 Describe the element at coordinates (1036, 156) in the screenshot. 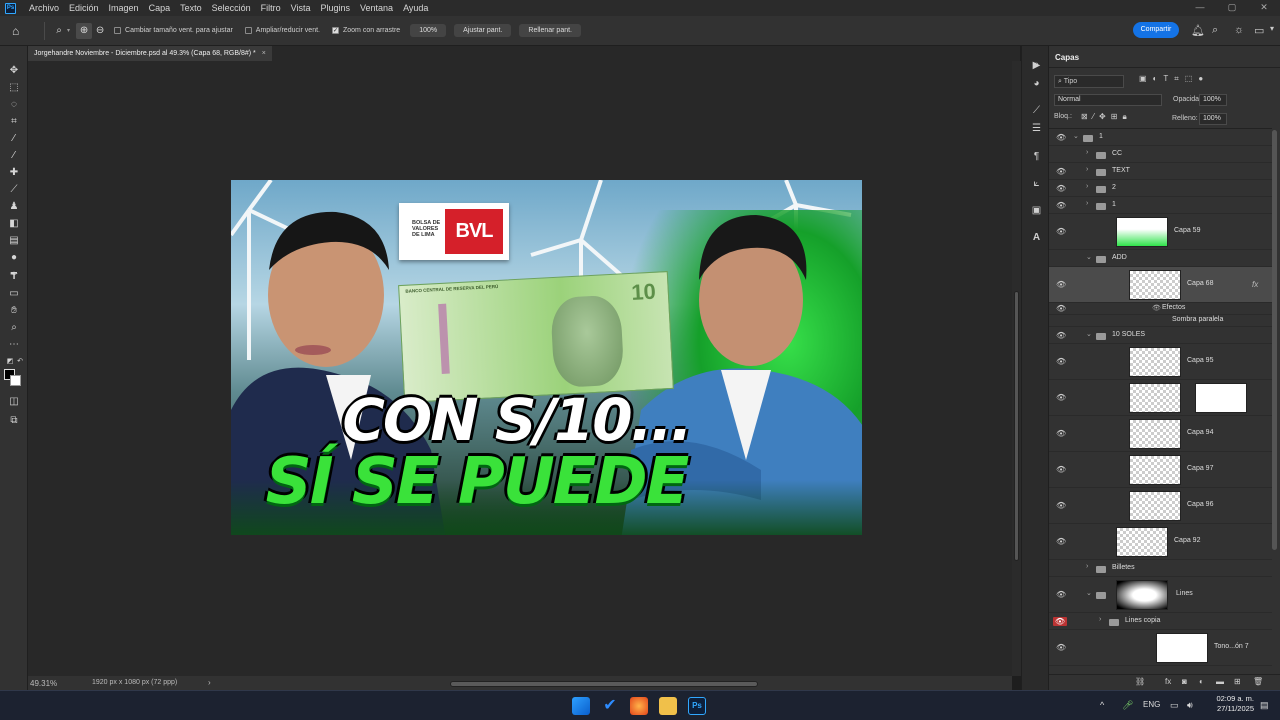

I see `paragraph-panel-icon: ¶` at that location.